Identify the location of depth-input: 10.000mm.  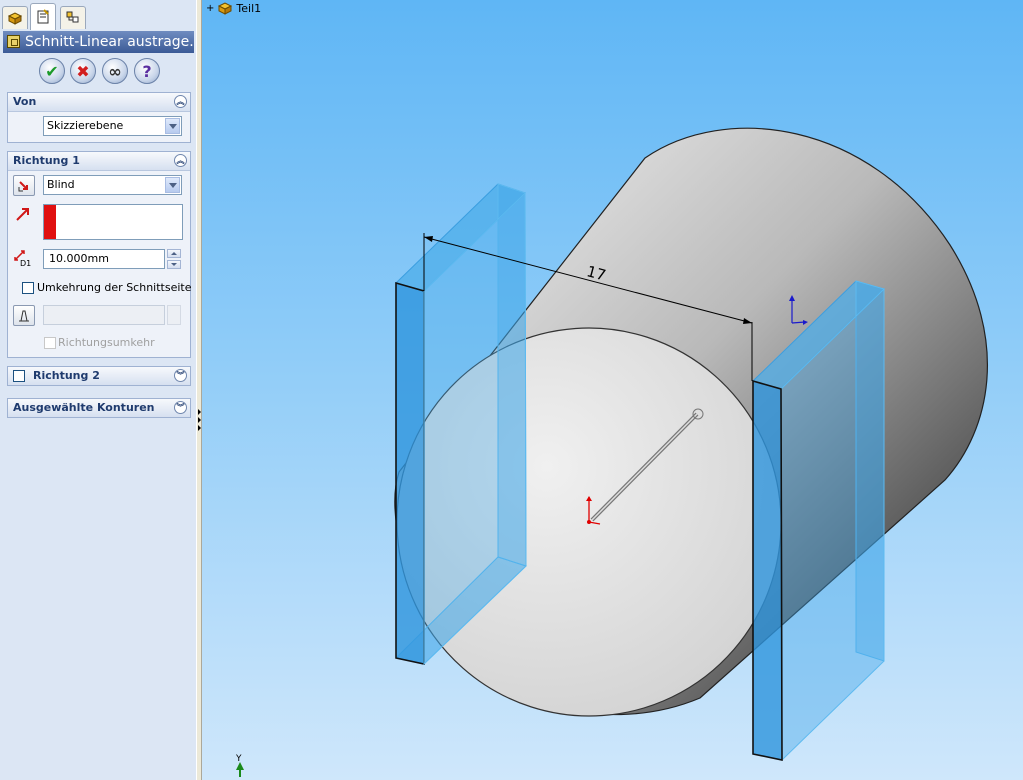
(104, 259).